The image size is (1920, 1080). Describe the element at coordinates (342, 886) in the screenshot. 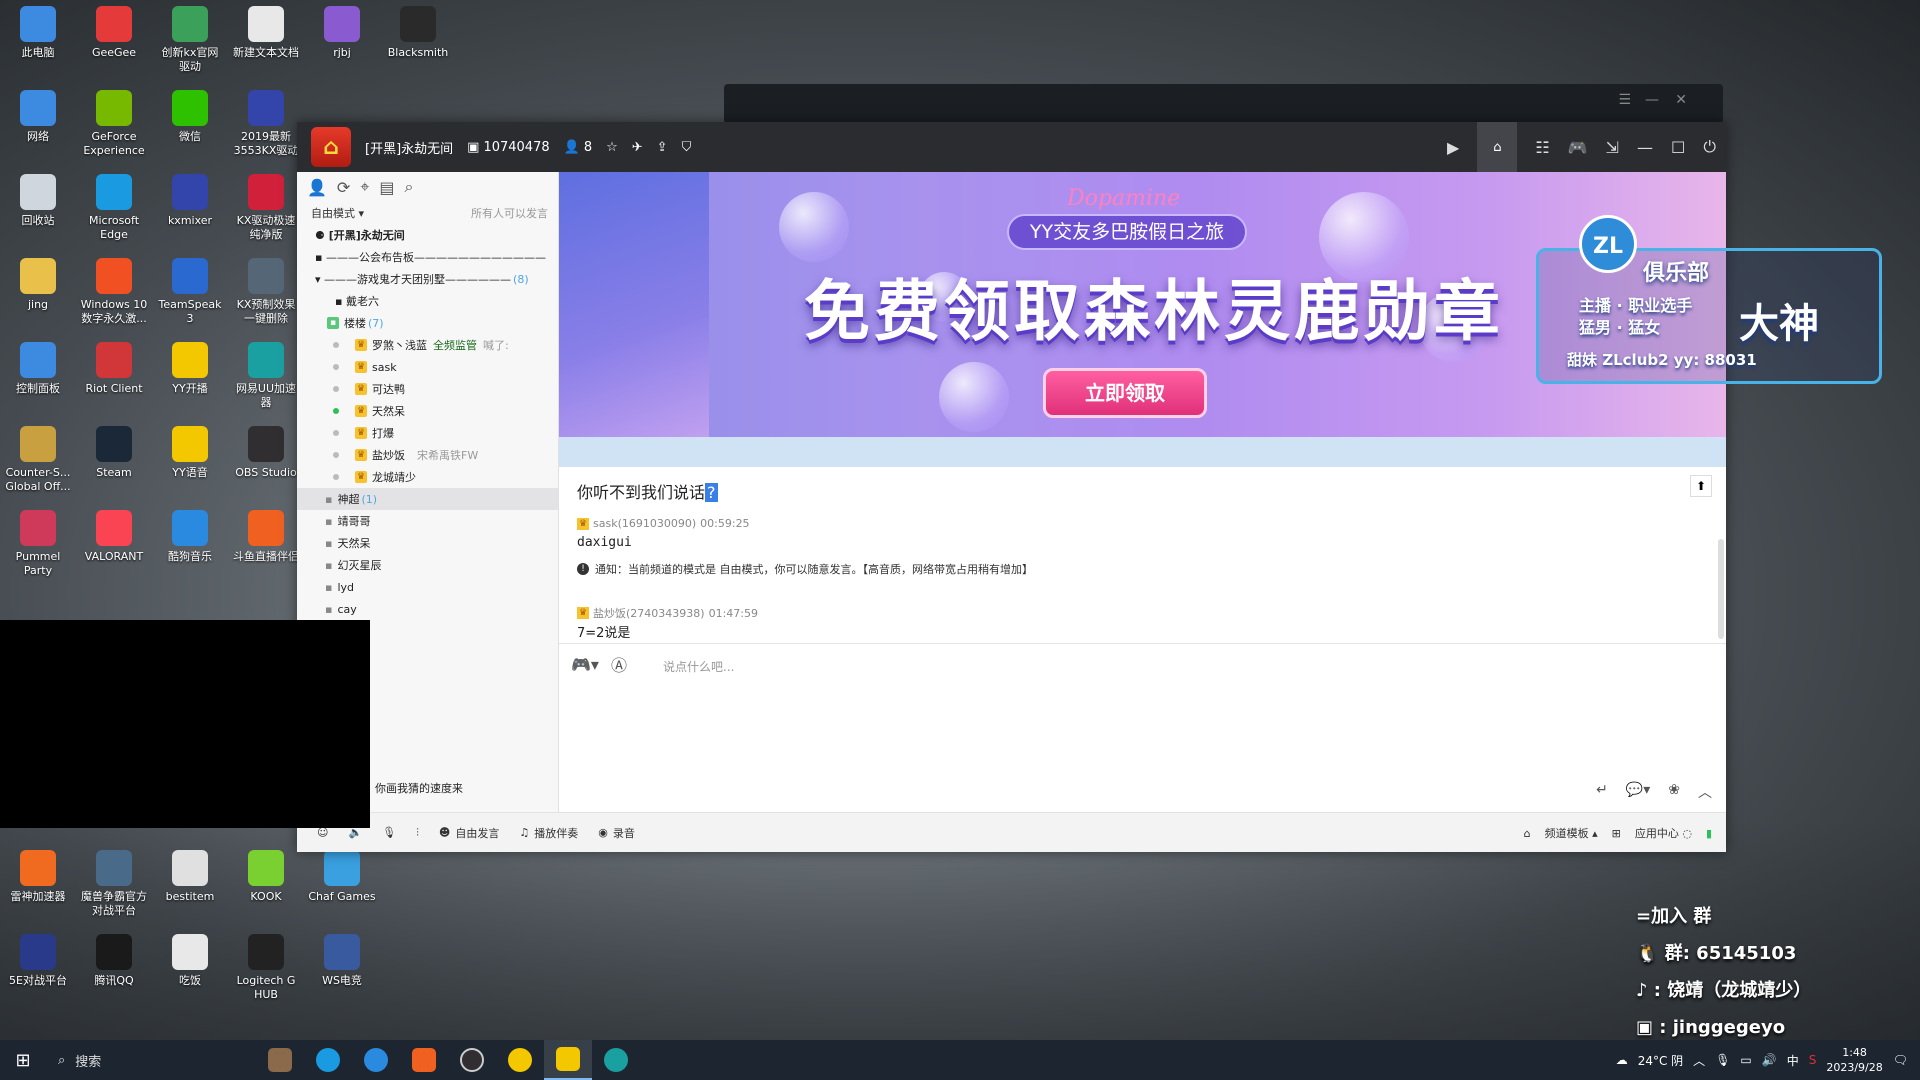

I see `desktop-icon: Chaf Games` at that location.